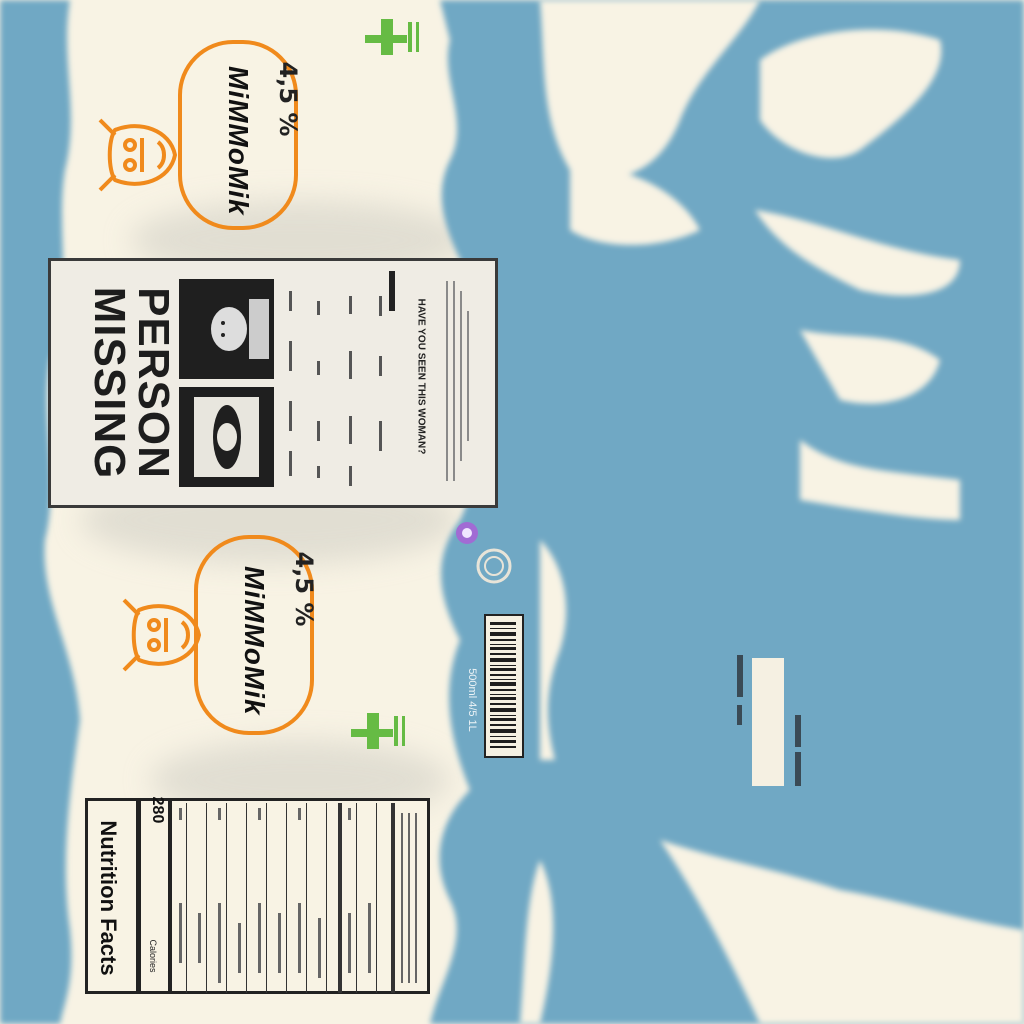  What do you see at coordinates (191, 135) in the screenshot?
I see `brand-logo-top: MiMMoMik 4,5 %` at bounding box center [191, 135].